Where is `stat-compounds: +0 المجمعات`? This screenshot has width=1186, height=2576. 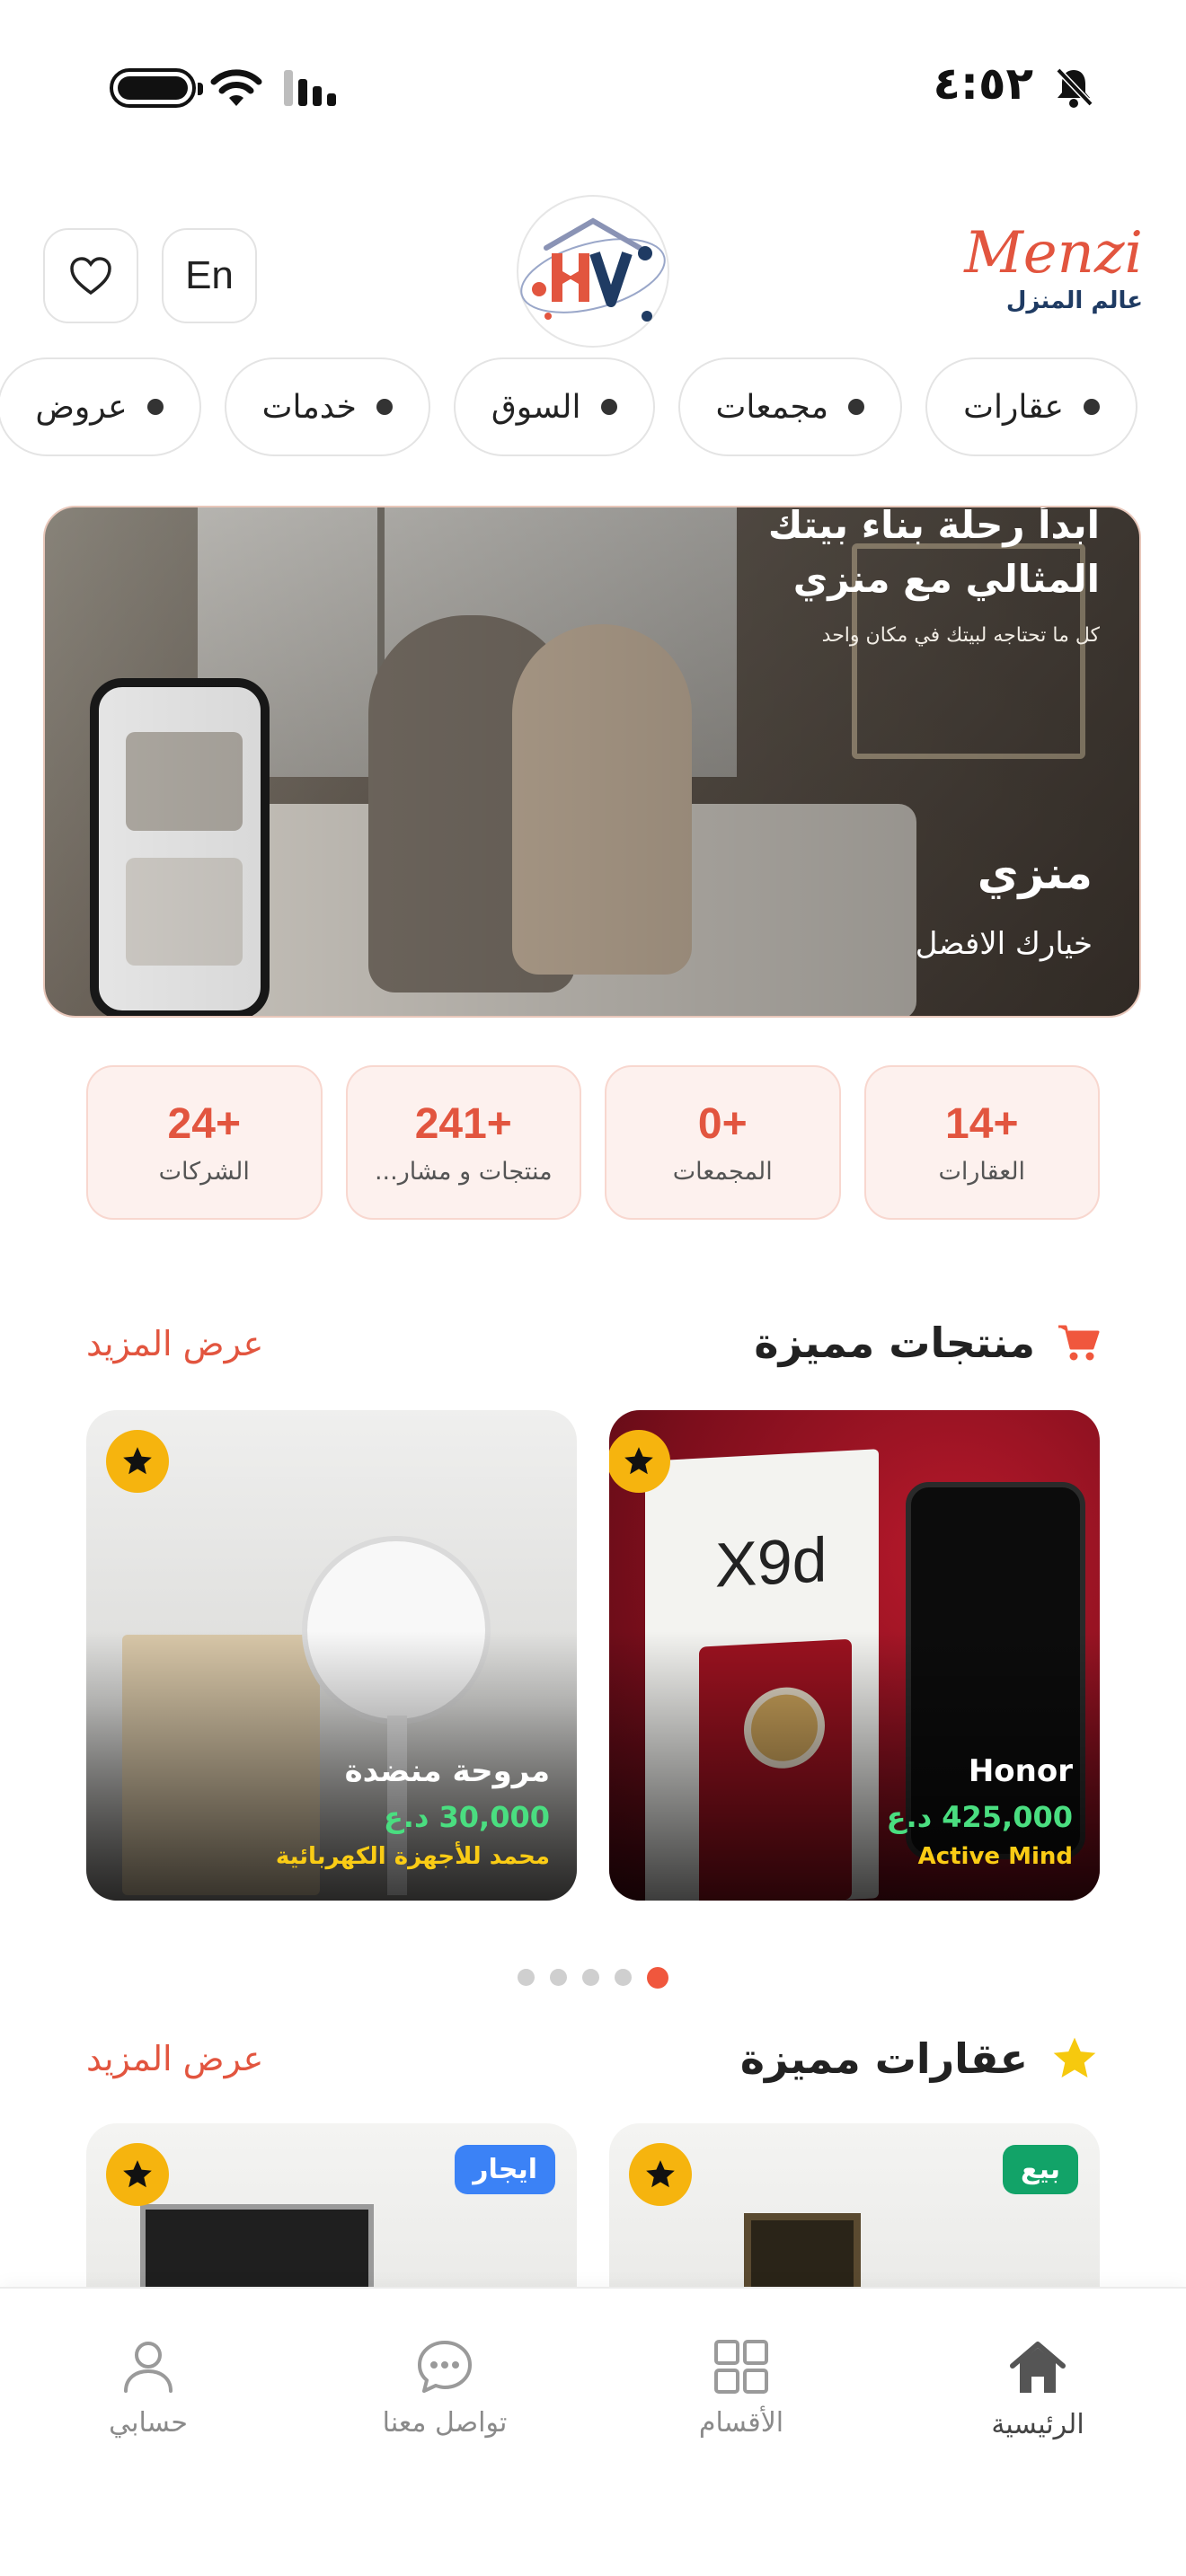
stat-compounds: +0 المجمعات is located at coordinates (723, 1142).